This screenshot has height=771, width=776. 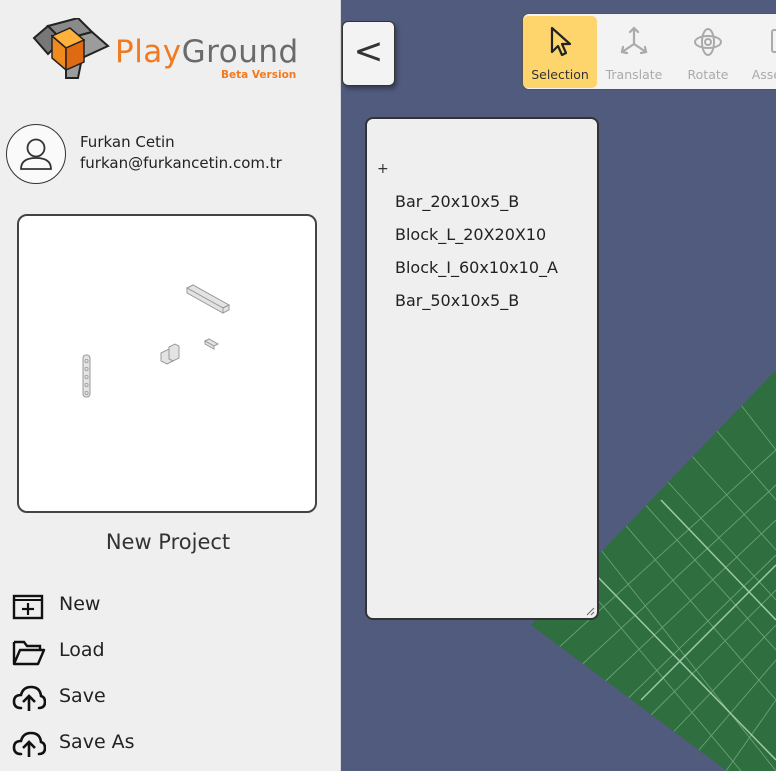 I want to click on user-name: Furkan Cetin, so click(x=127, y=142).